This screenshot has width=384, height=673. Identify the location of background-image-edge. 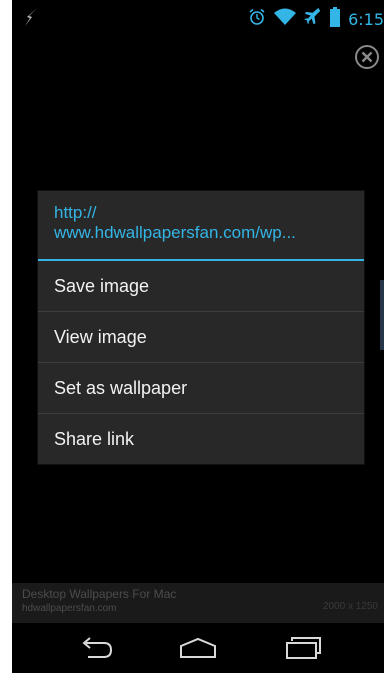
(382, 315).